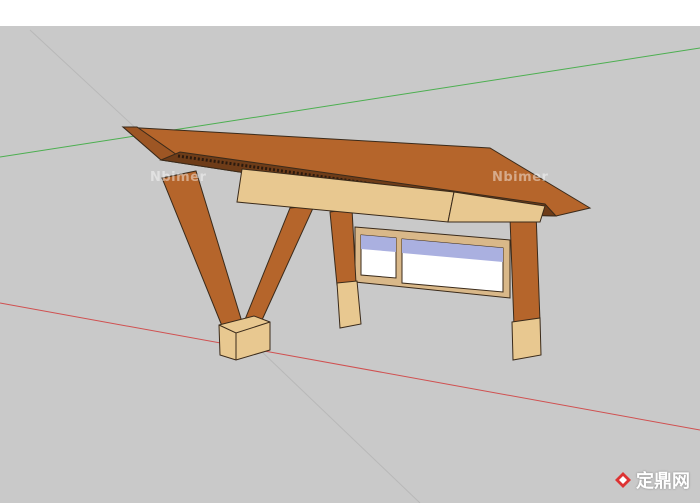 Image resolution: width=700 pixels, height=503 pixels. What do you see at coordinates (520, 177) in the screenshot?
I see `watermark-right: Nbimer` at bounding box center [520, 177].